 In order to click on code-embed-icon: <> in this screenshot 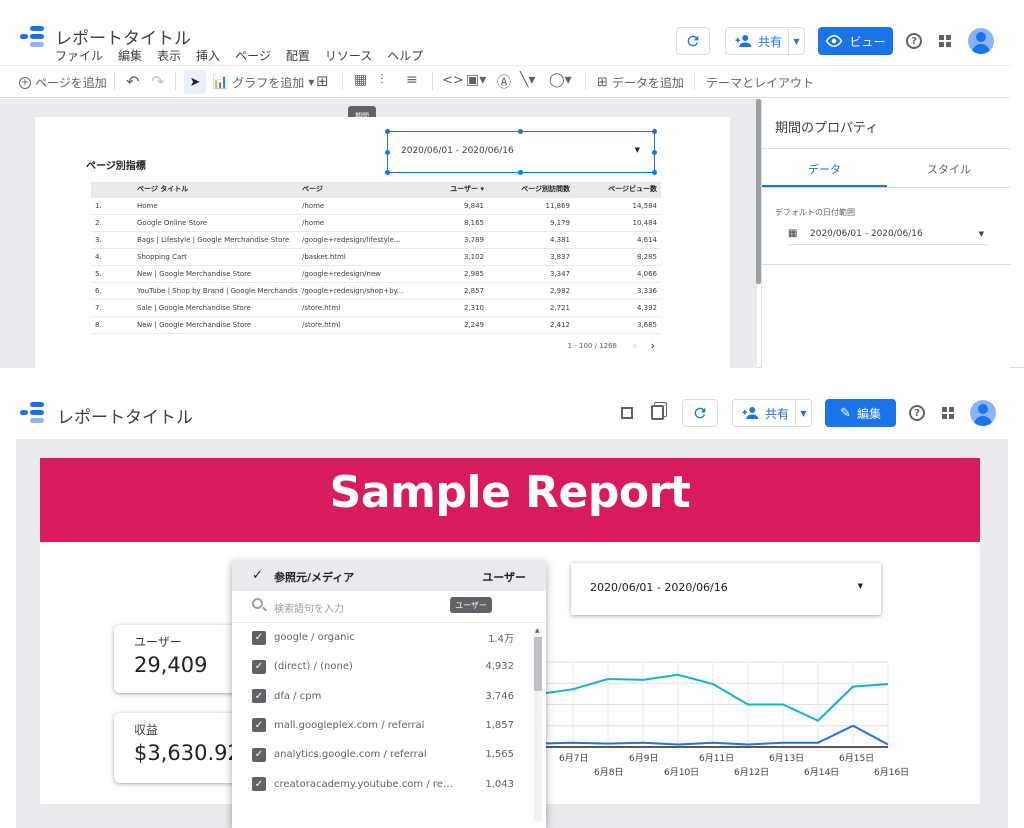, I will do `click(453, 80)`.